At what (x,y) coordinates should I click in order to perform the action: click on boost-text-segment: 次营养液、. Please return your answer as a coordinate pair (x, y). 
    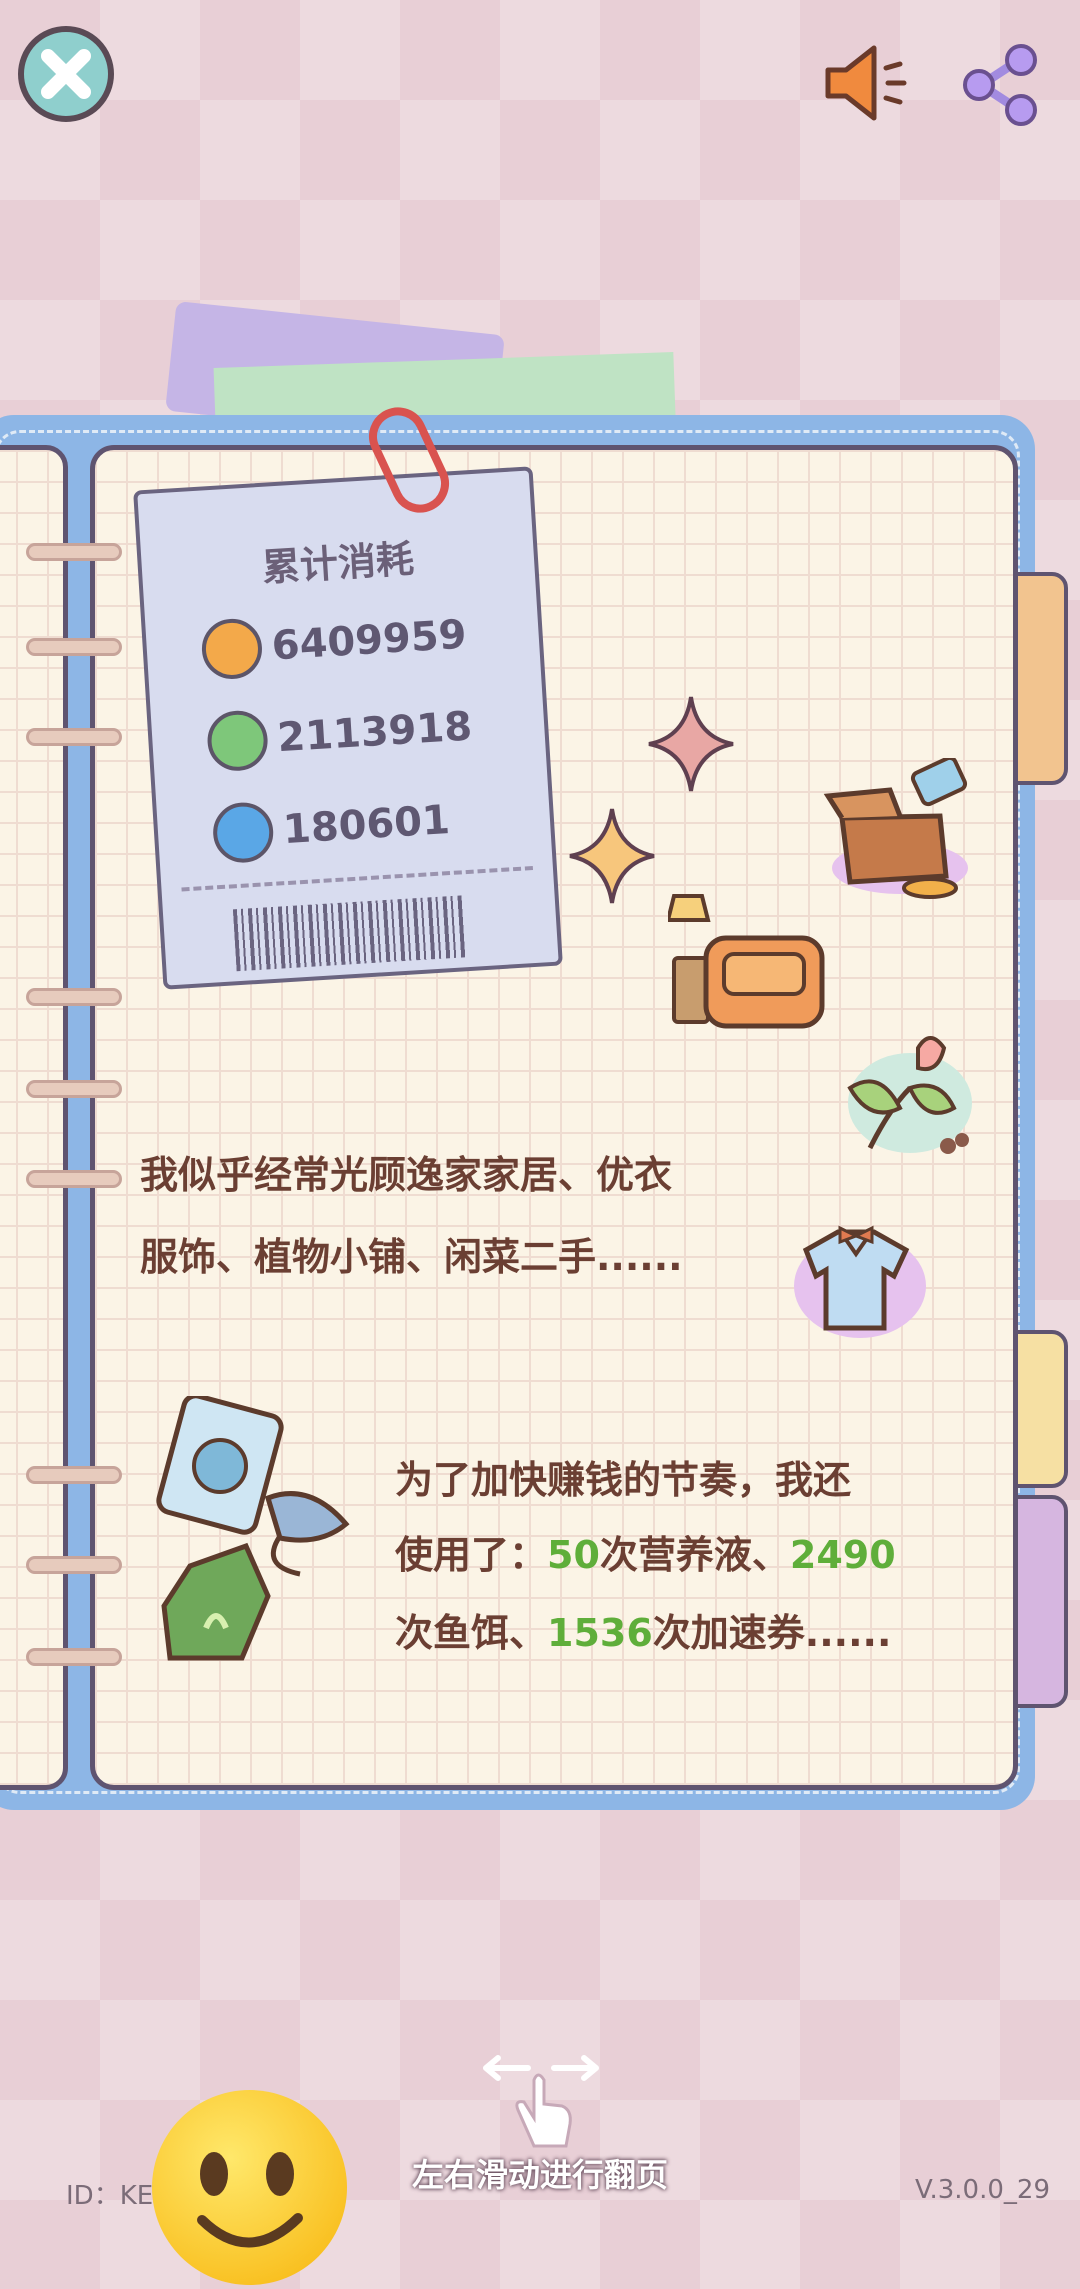
    Looking at the image, I should click on (694, 1555).